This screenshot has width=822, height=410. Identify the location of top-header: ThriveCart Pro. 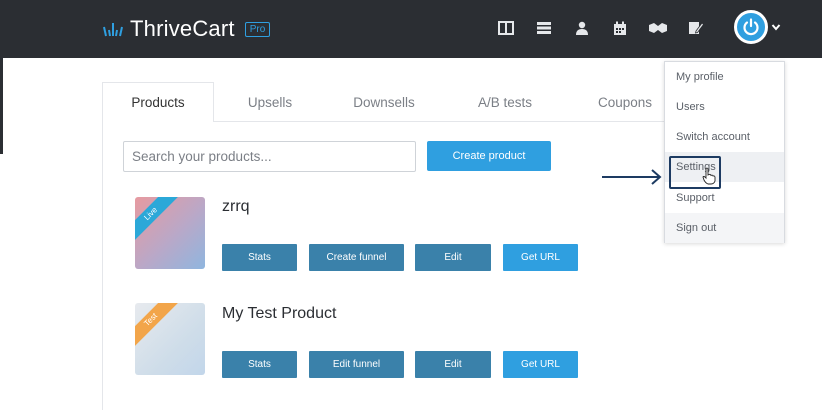
(411, 29).